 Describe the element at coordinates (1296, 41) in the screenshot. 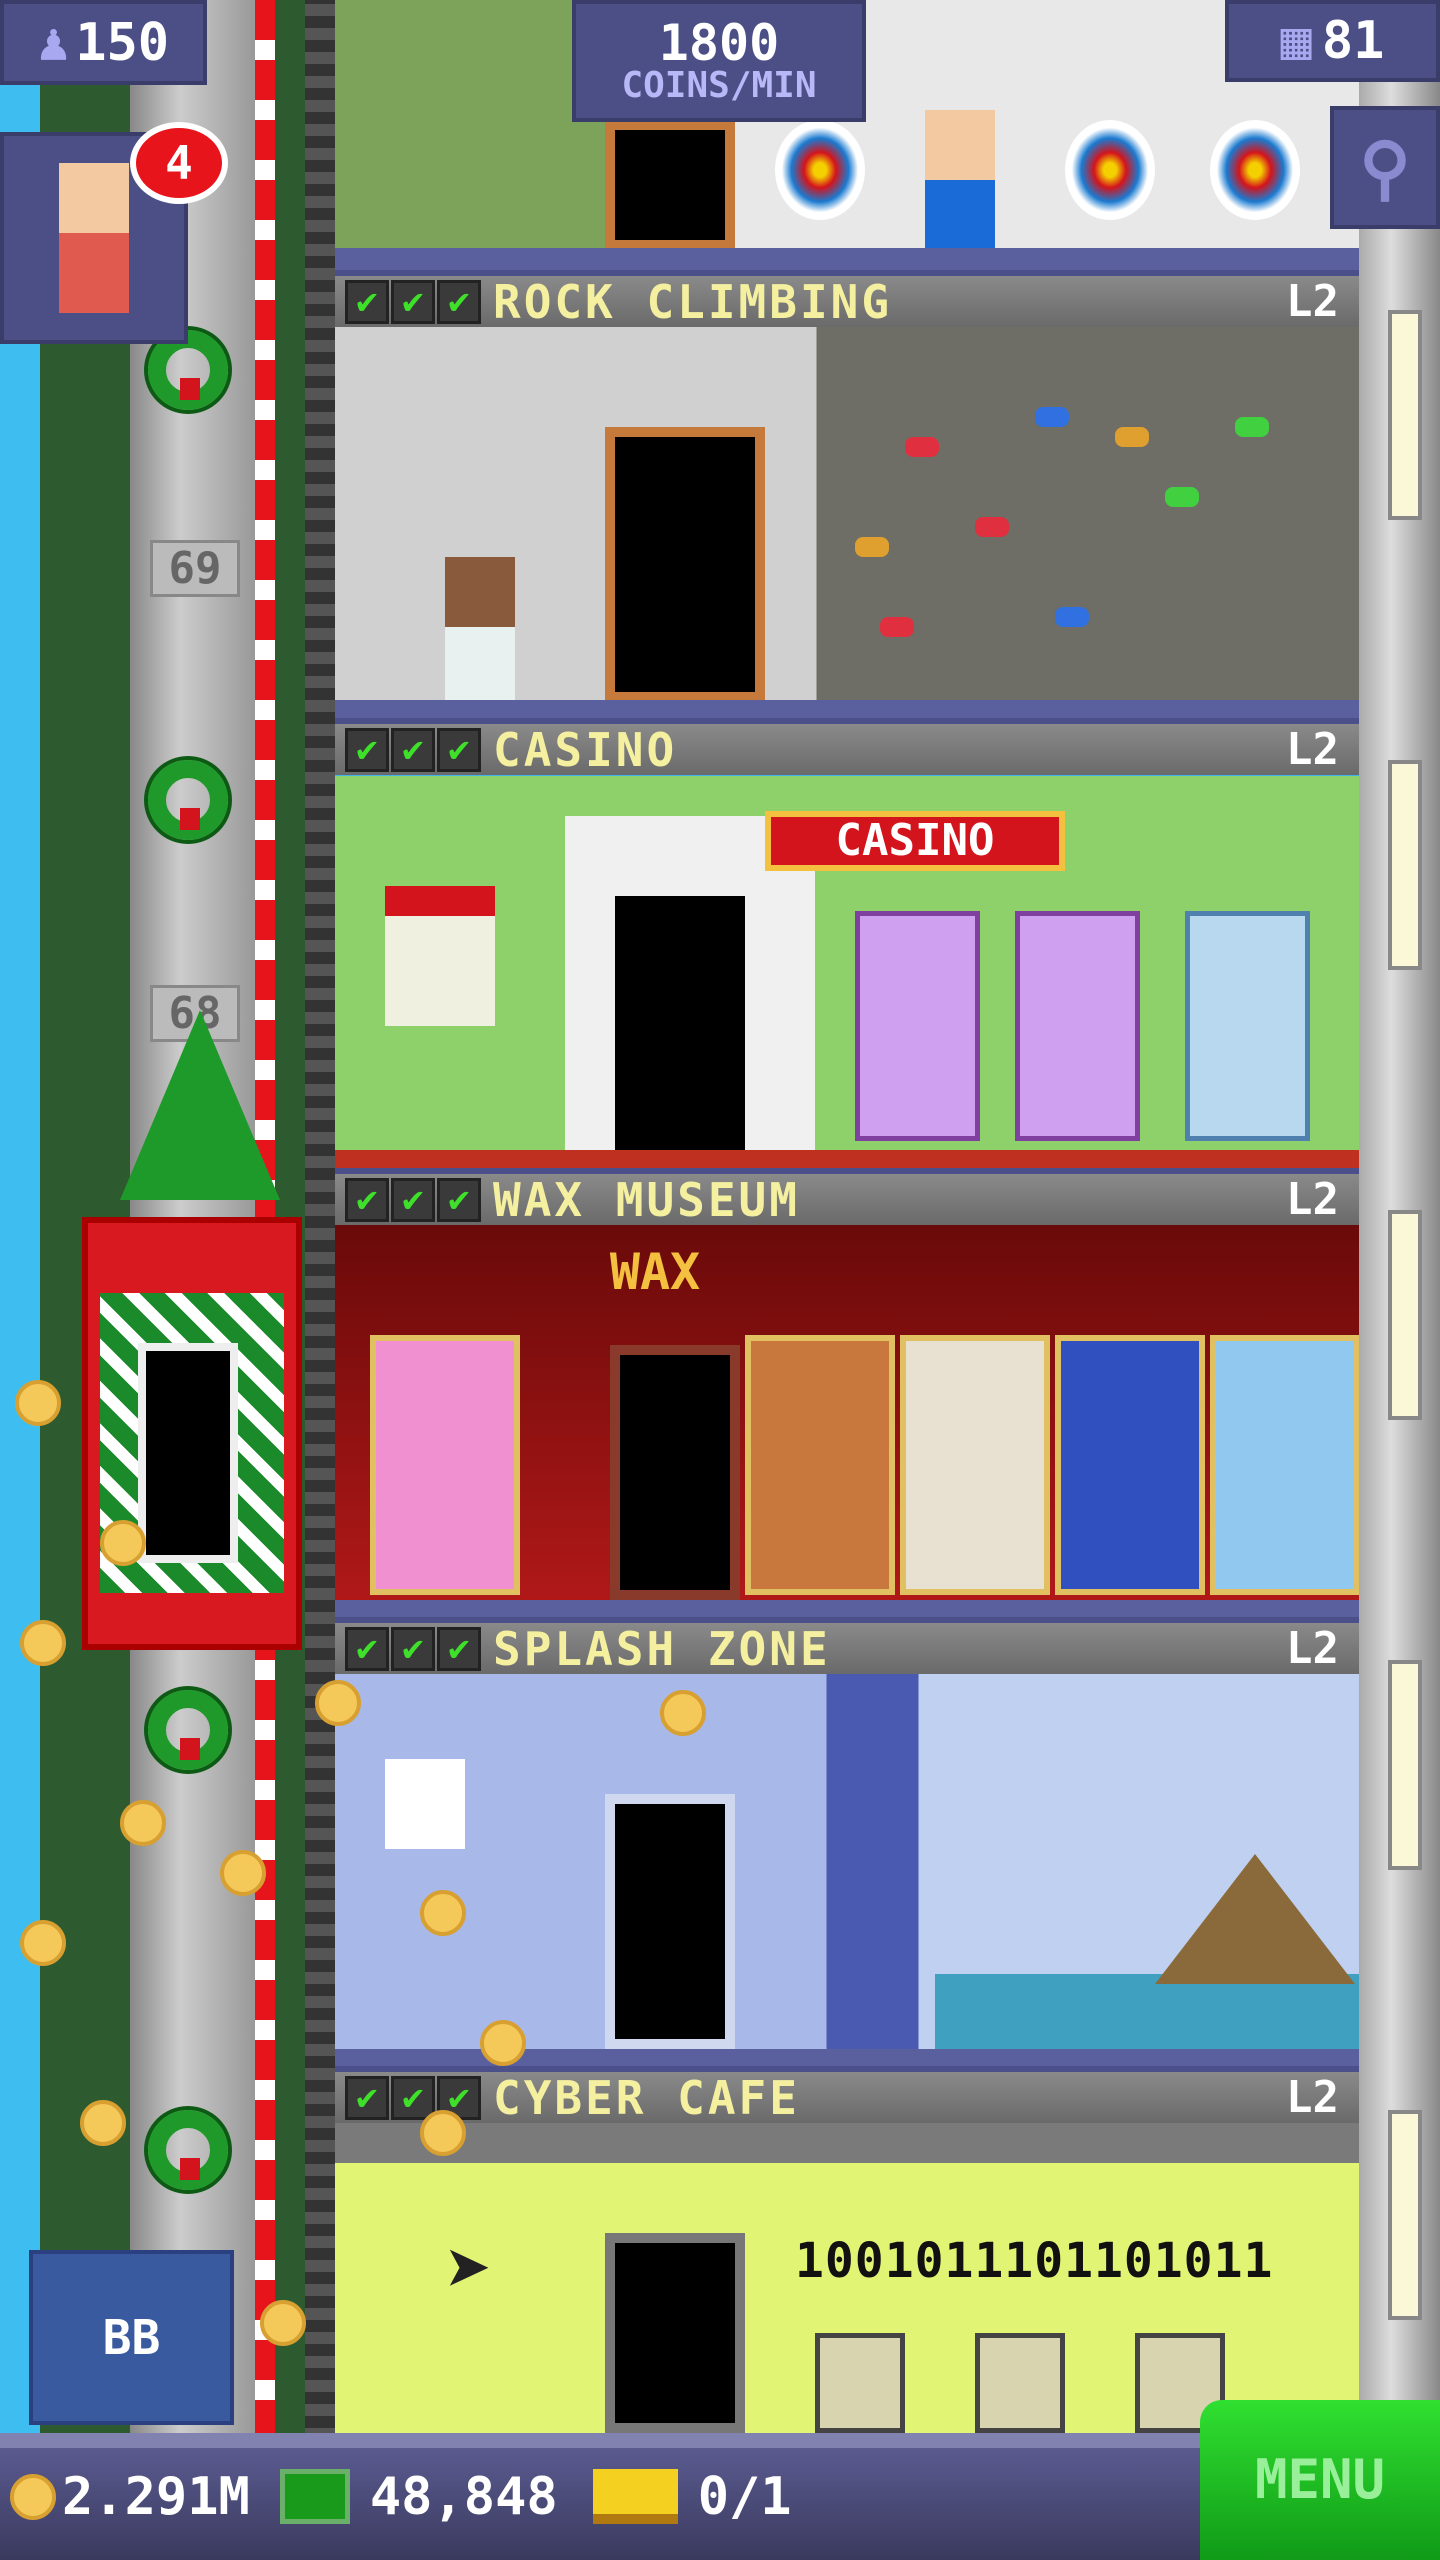

I see `building-icon: ▦` at that location.